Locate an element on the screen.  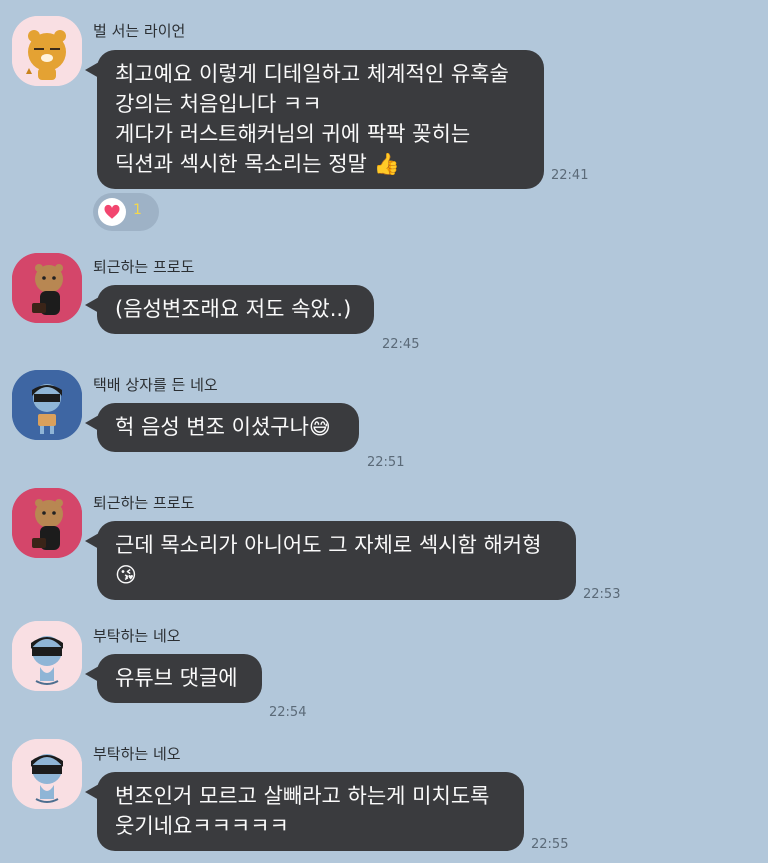
message-line: 헉 음성 변조 이셨구나😅 is located at coordinates (223, 427).